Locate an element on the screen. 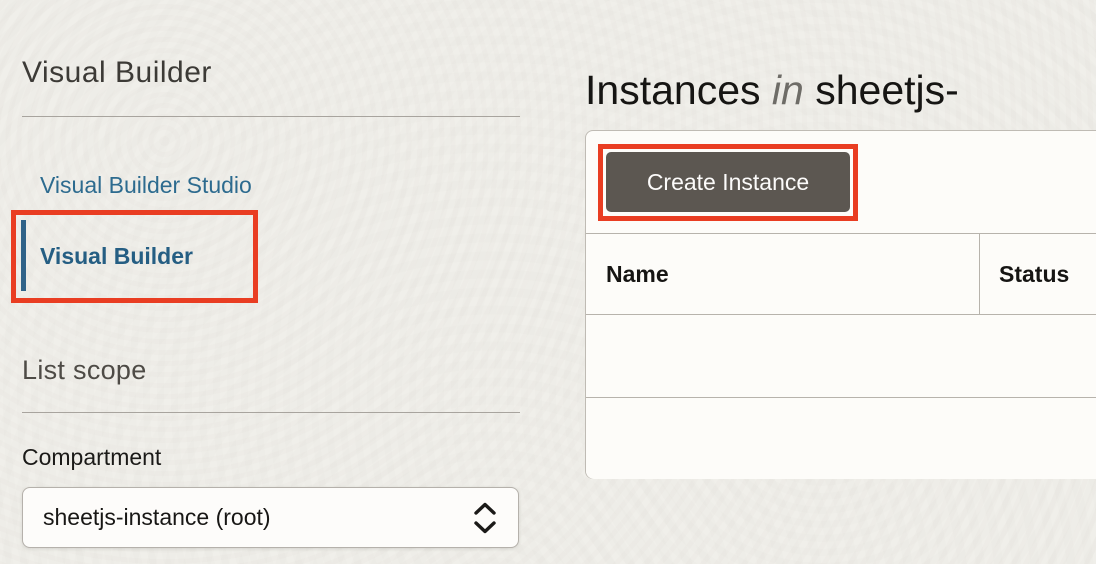 The height and width of the screenshot is (564, 1096). page-title-conjunction: in is located at coordinates (787, 90).